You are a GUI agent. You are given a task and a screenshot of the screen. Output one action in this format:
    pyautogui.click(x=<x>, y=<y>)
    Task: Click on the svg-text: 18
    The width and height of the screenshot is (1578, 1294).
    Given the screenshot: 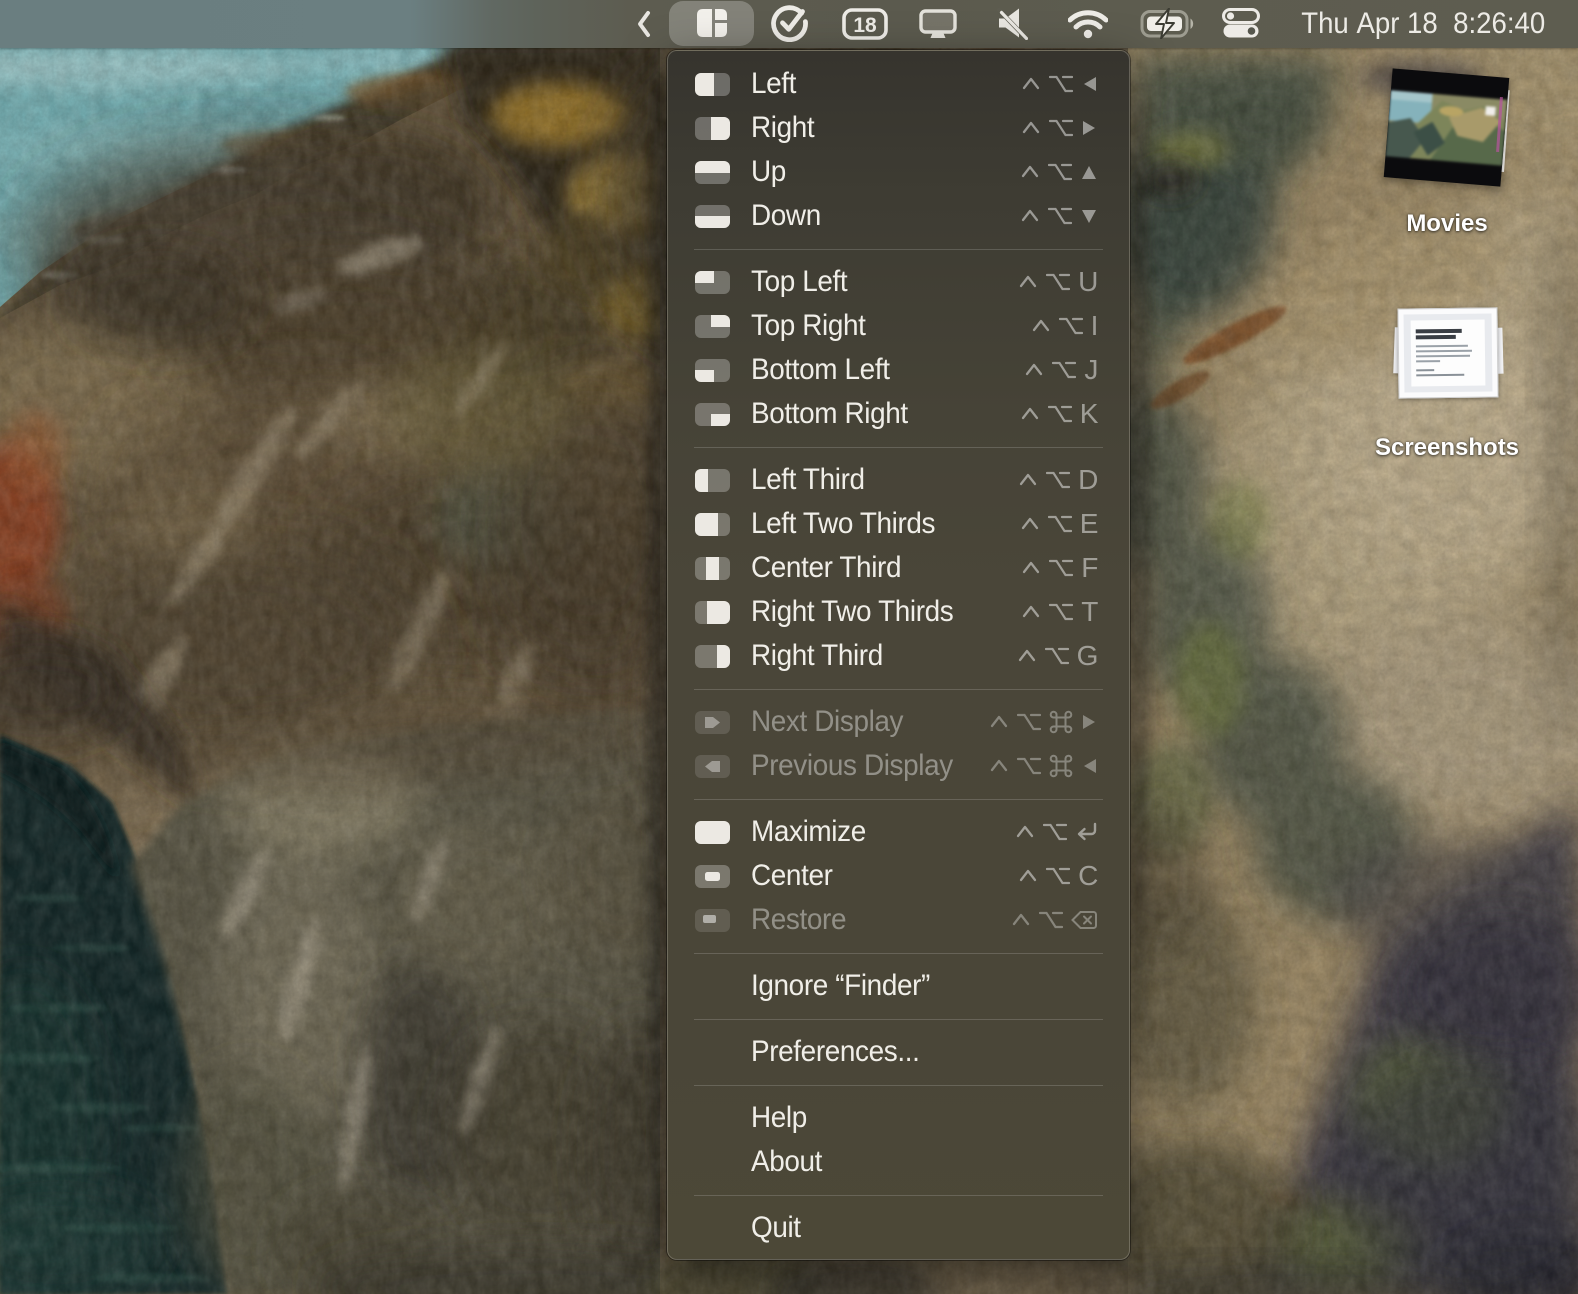 What is the action you would take?
    pyautogui.click(x=865, y=25)
    